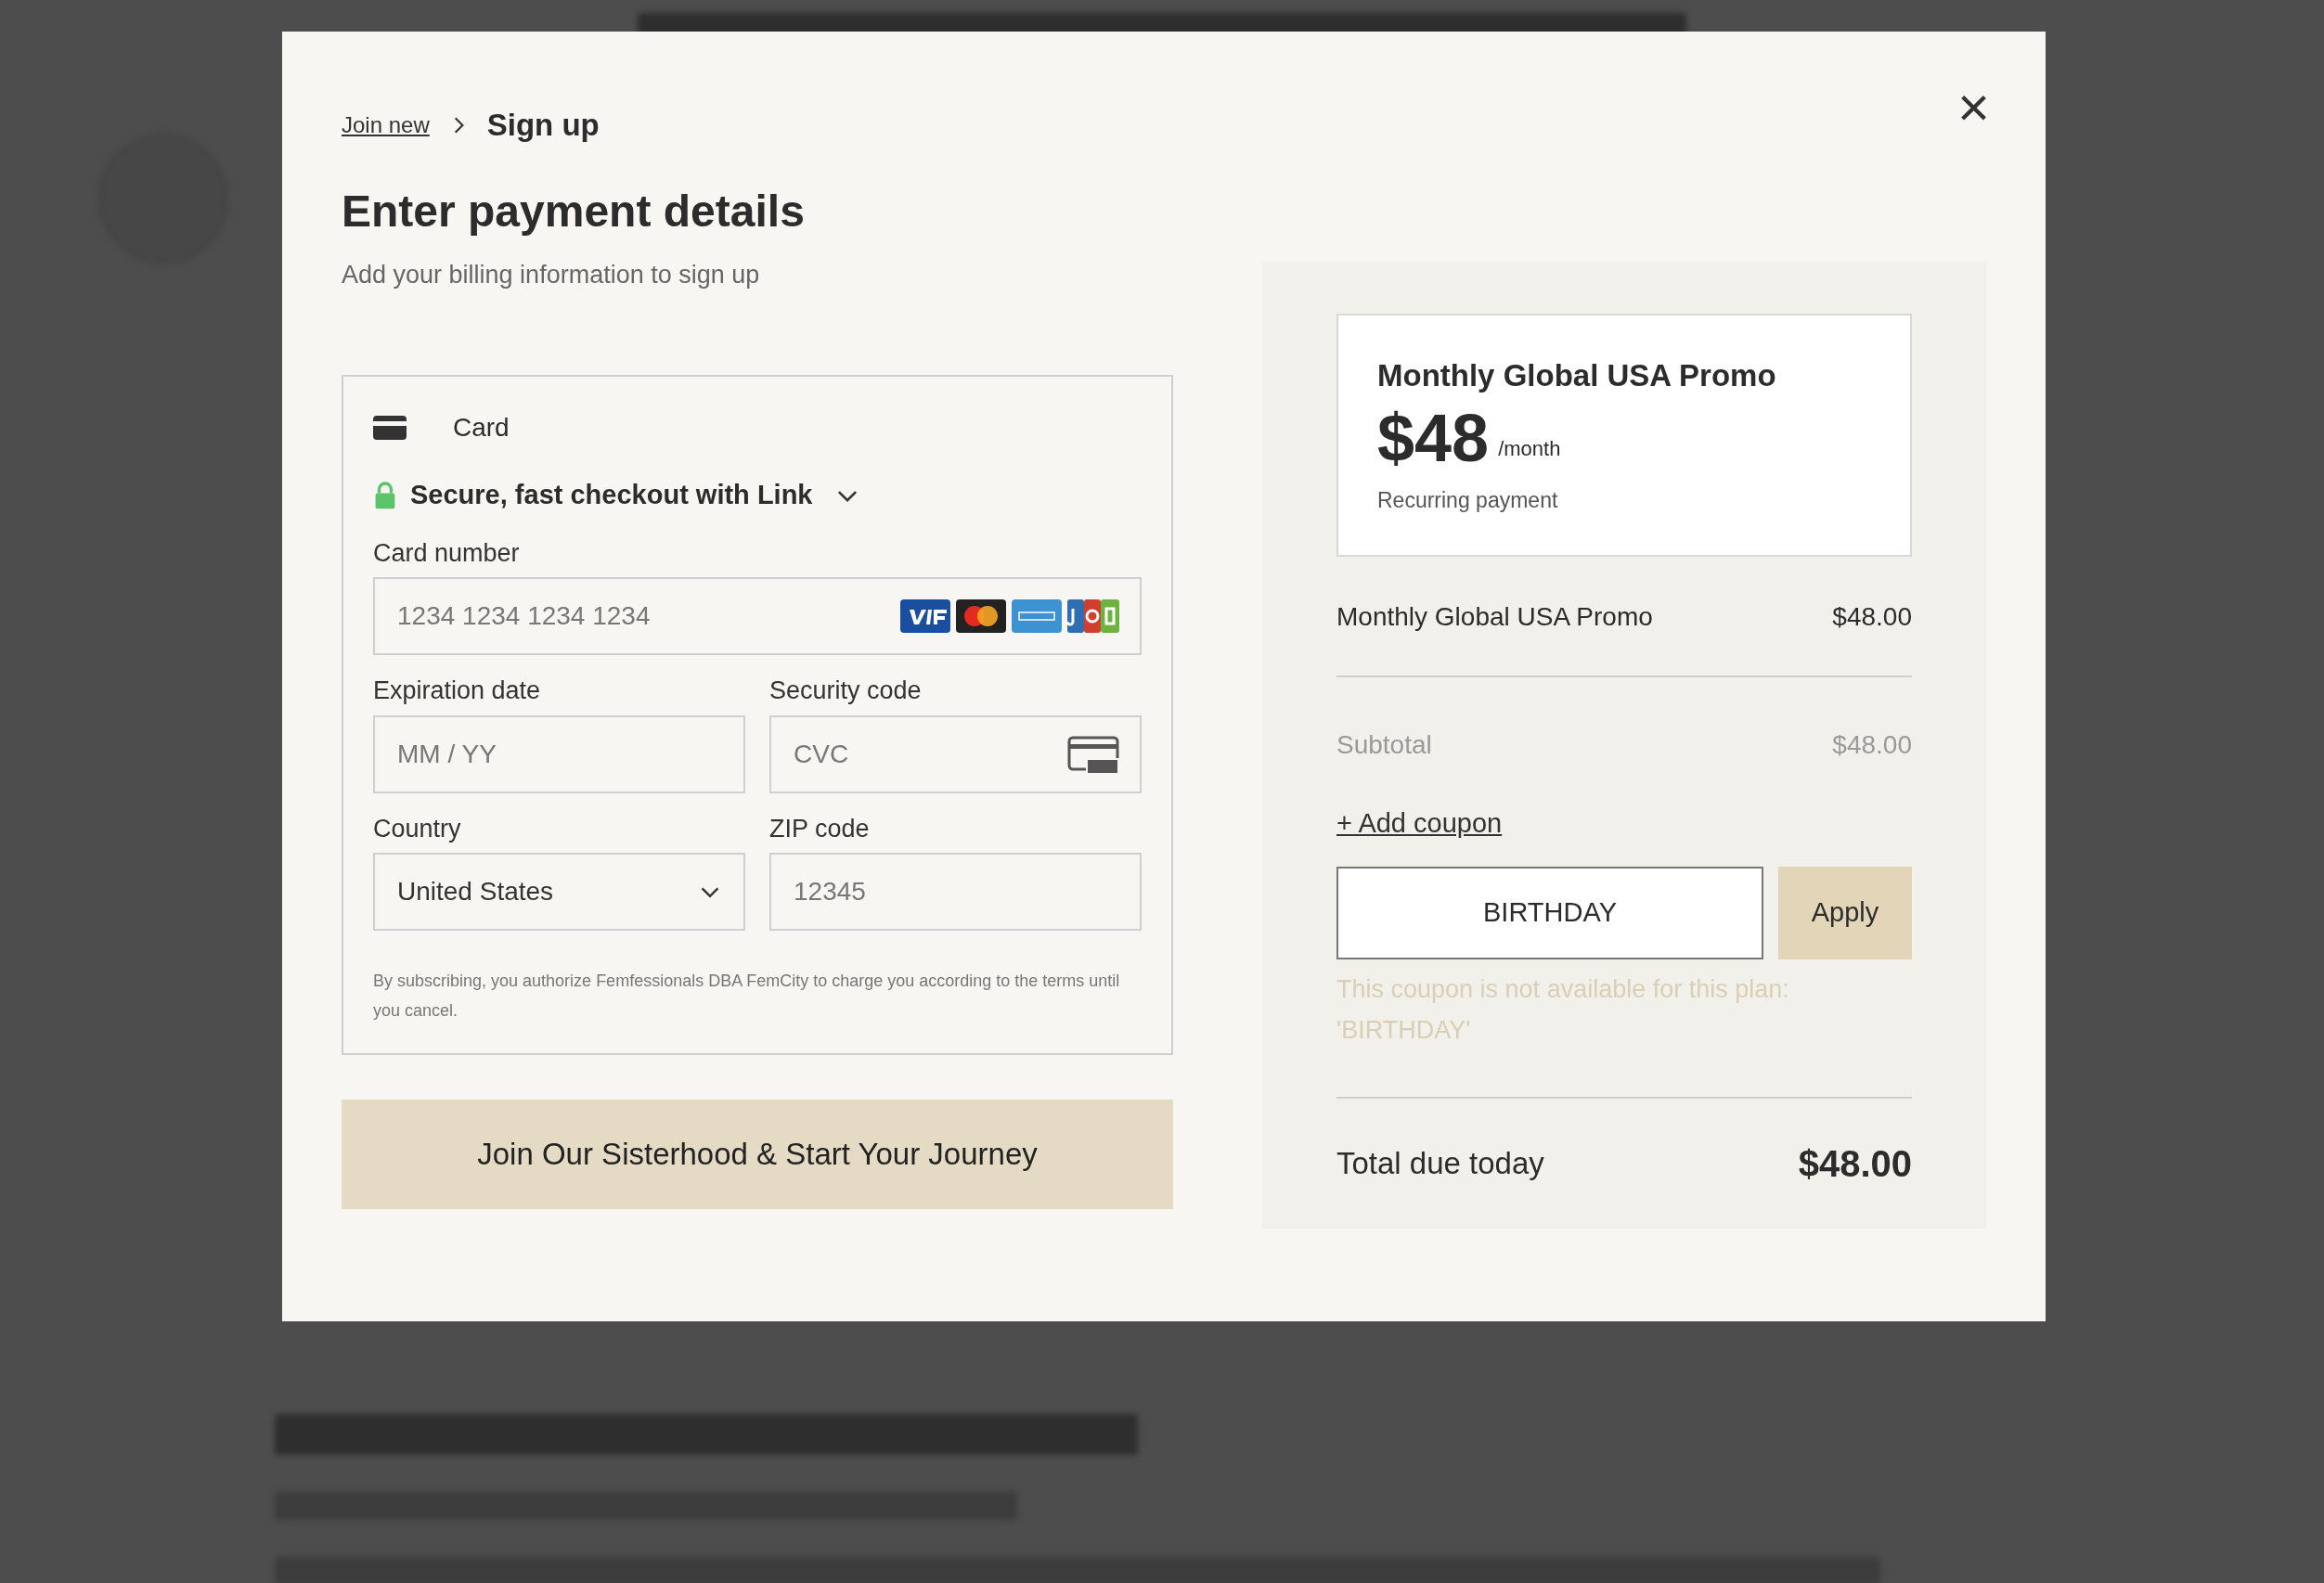  Describe the element at coordinates (457, 691) in the screenshot. I see `field-label: Expiration date` at that location.